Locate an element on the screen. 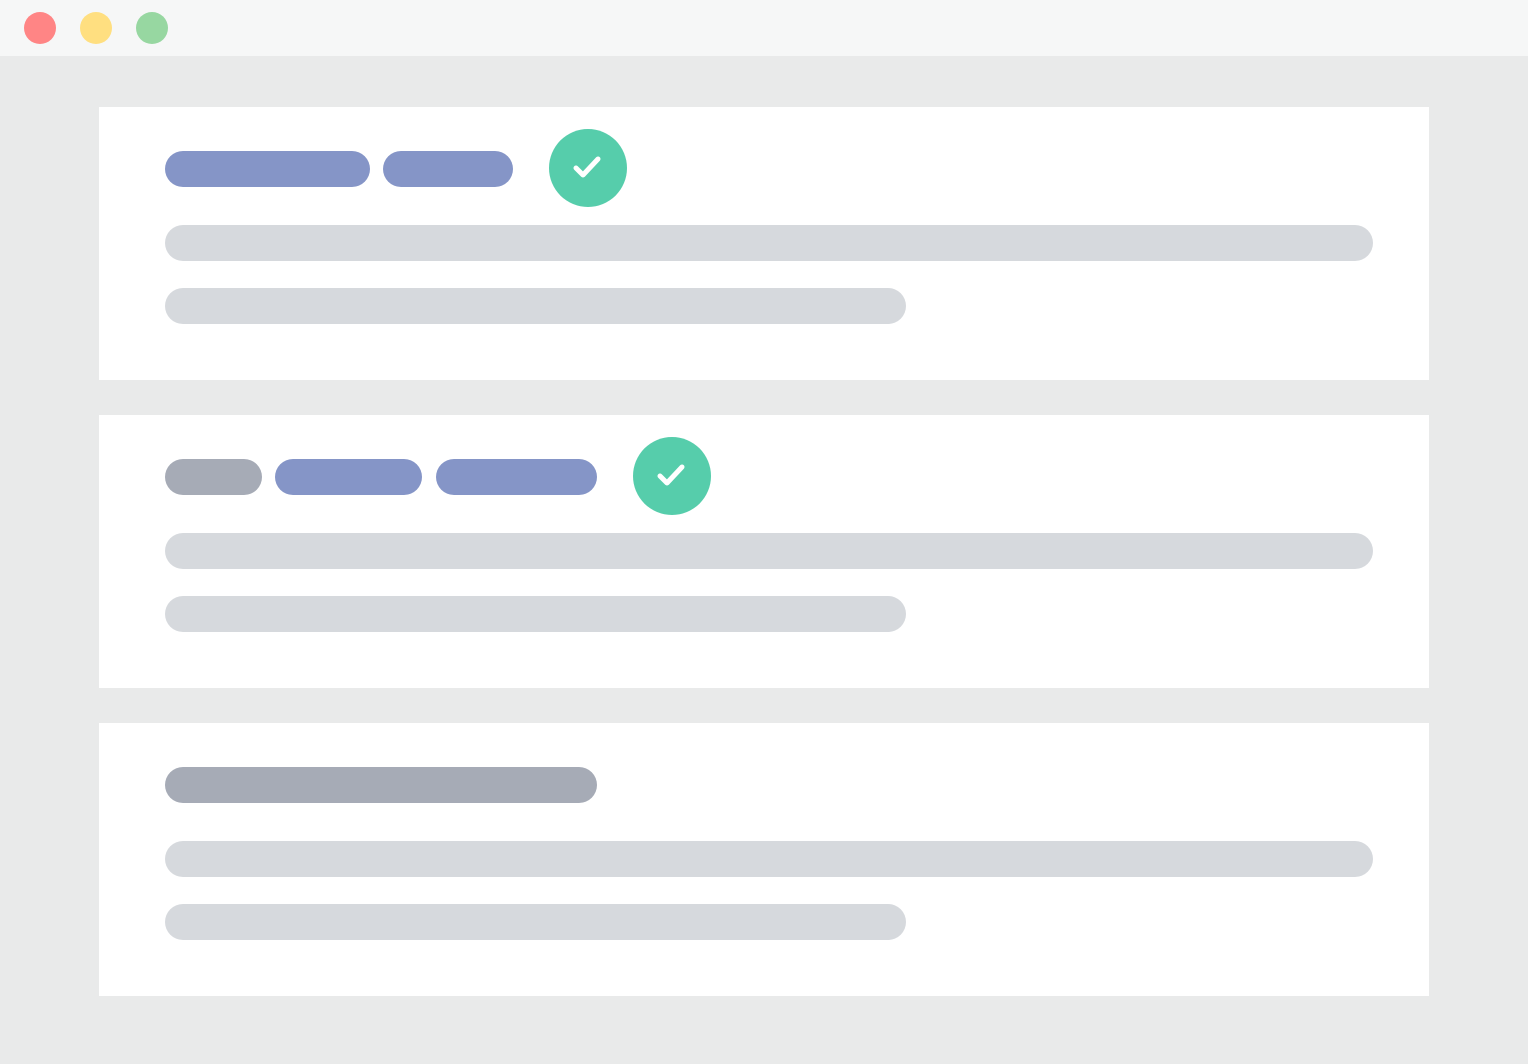  window-minimize-button is located at coordinates (96, 28).